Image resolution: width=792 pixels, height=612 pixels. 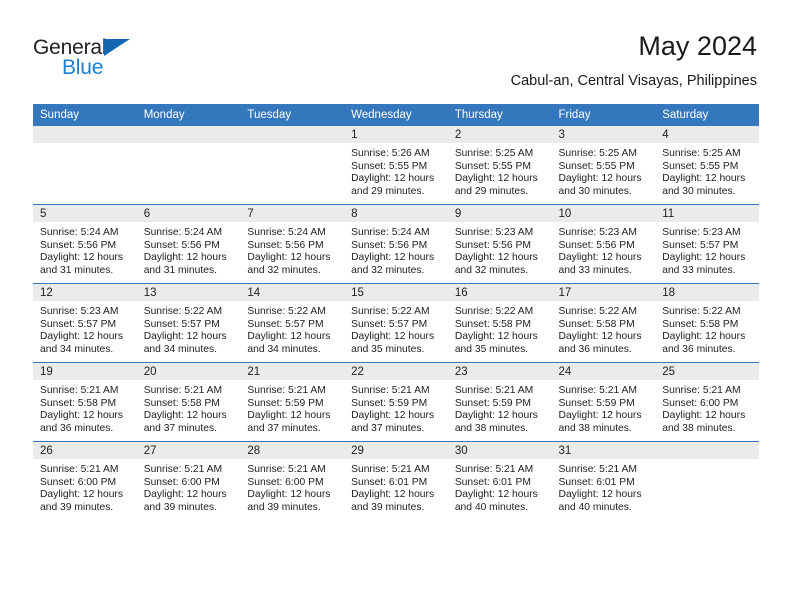 I want to click on day-number: 13, so click(x=188, y=292).